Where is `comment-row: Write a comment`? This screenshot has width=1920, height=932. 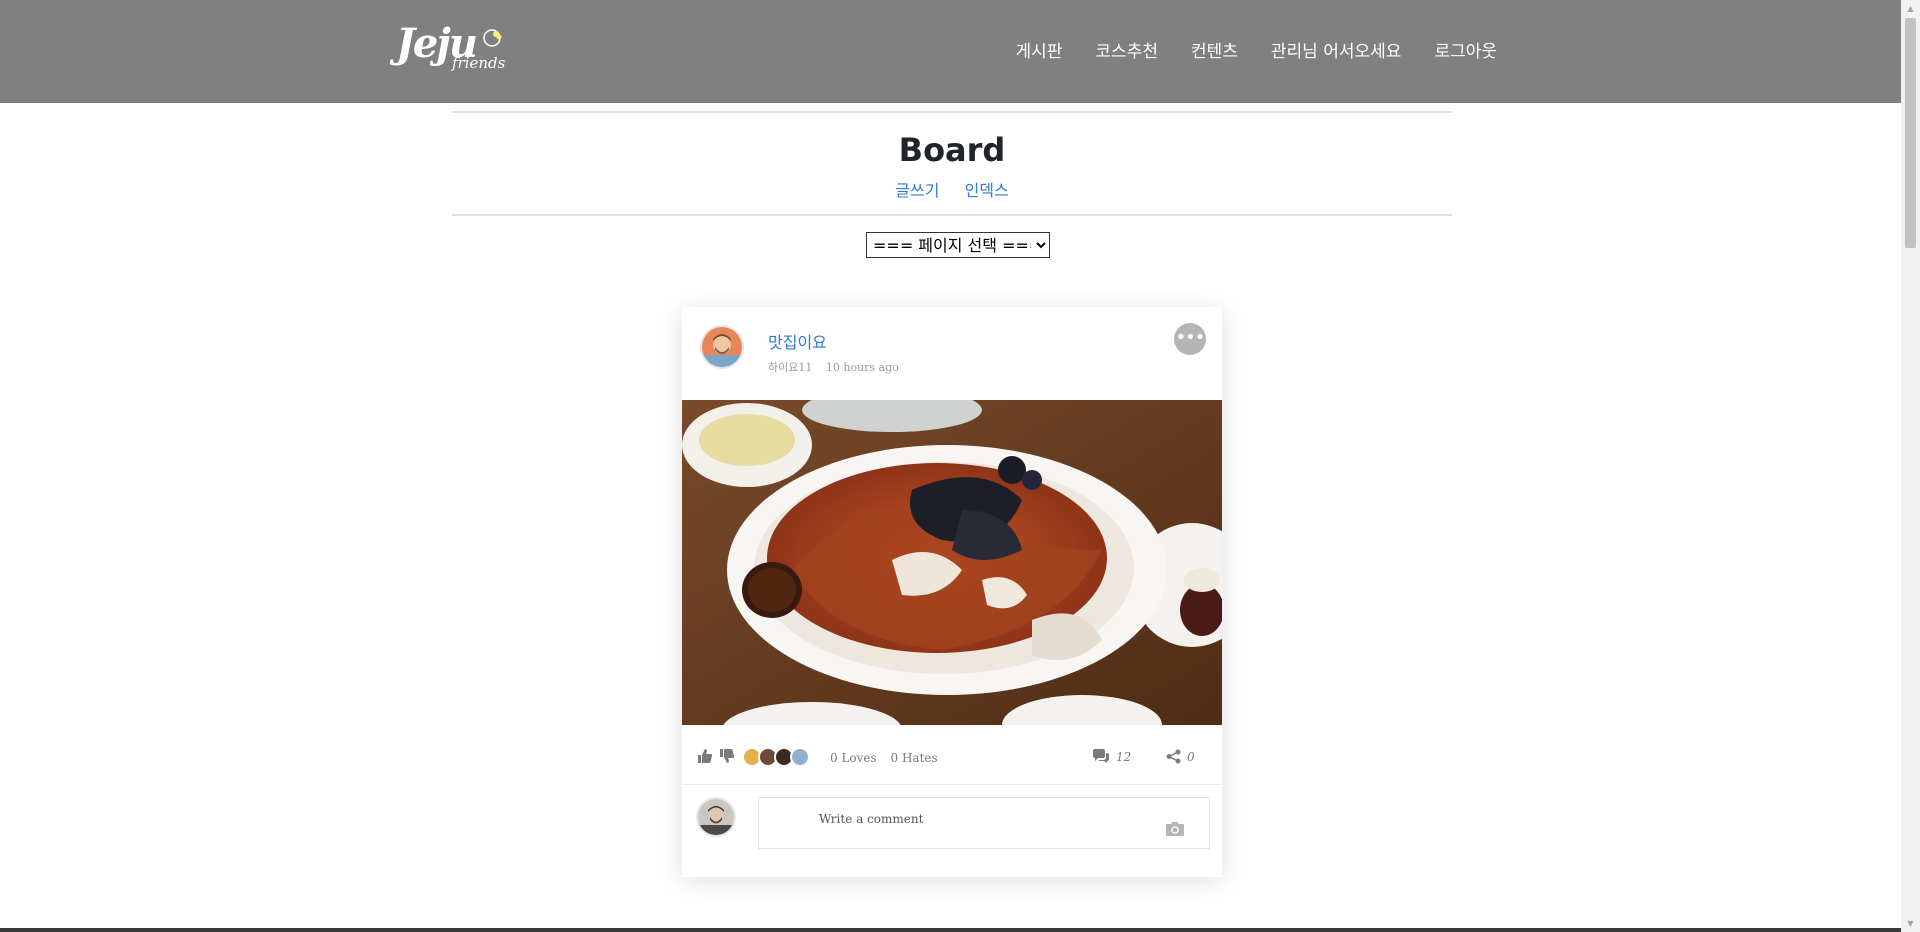
comment-row: Write a comment is located at coordinates (952, 831).